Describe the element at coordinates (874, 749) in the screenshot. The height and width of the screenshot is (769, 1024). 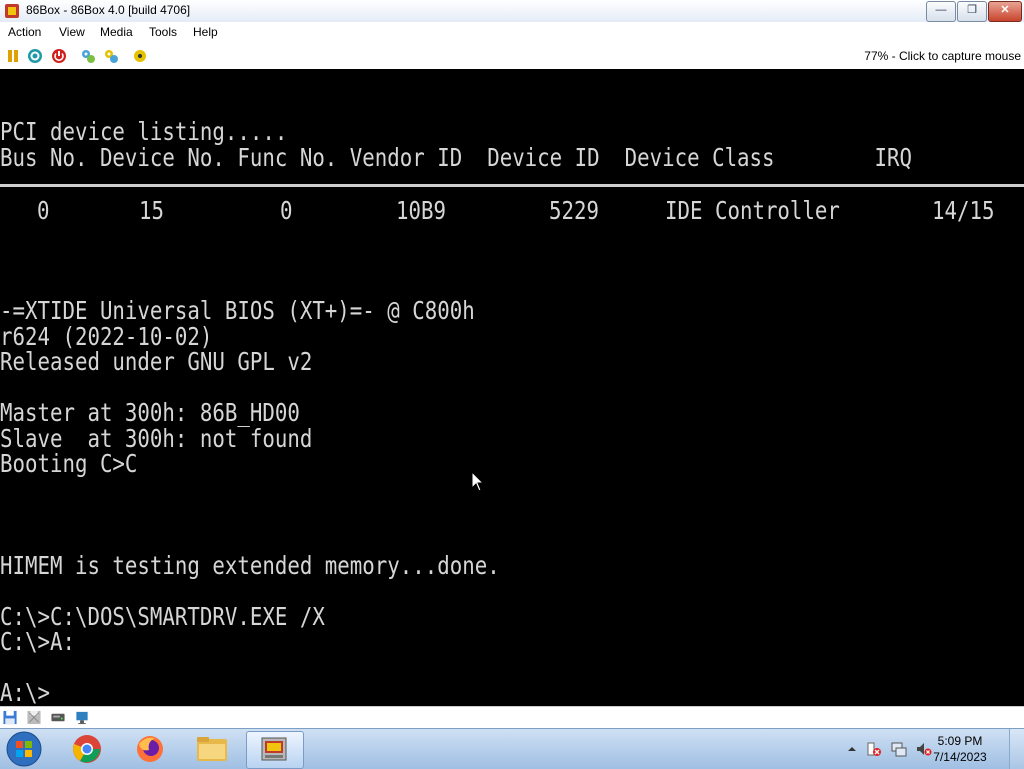
I see `action-center-icon` at that location.